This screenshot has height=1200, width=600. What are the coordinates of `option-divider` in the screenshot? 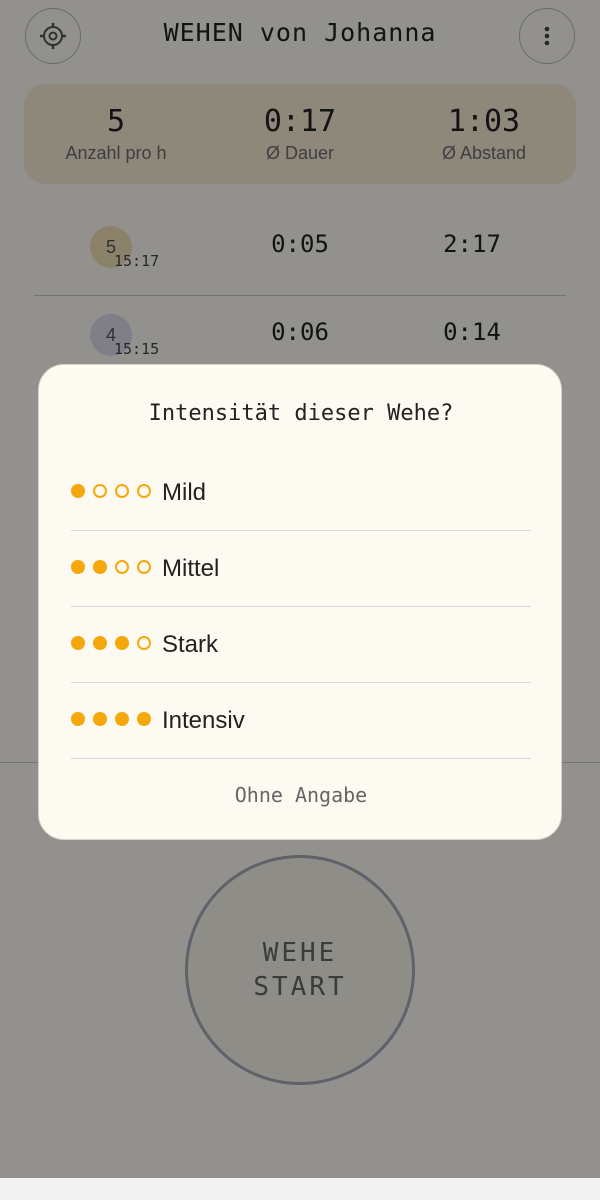 It's located at (301, 758).